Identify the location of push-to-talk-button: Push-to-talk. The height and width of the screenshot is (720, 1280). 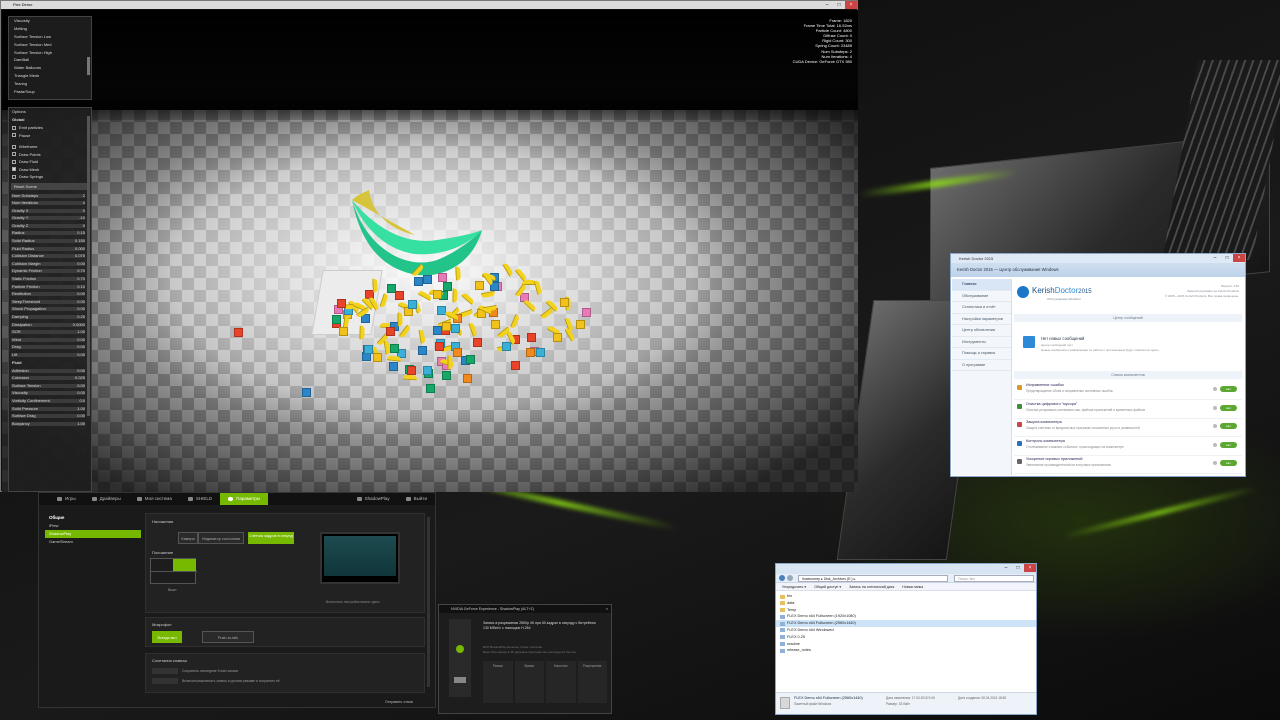
(228, 637).